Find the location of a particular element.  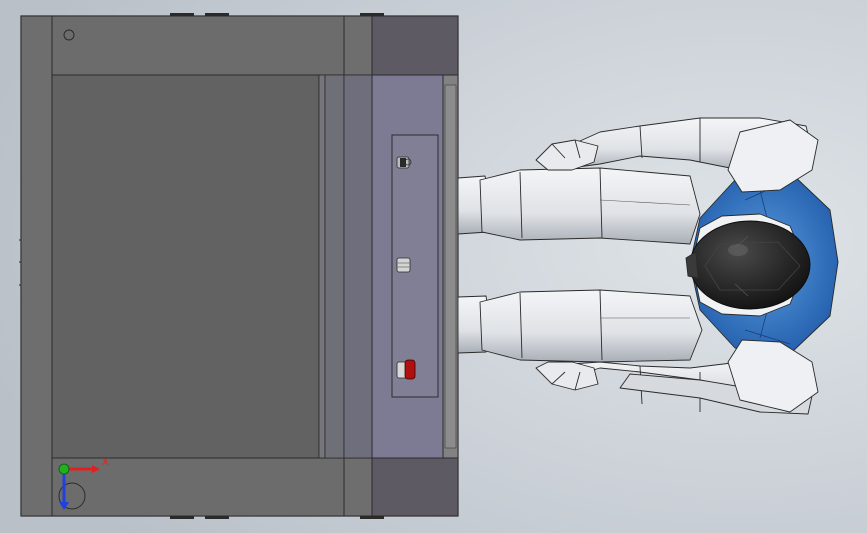

top-band is located at coordinates (198, 45).